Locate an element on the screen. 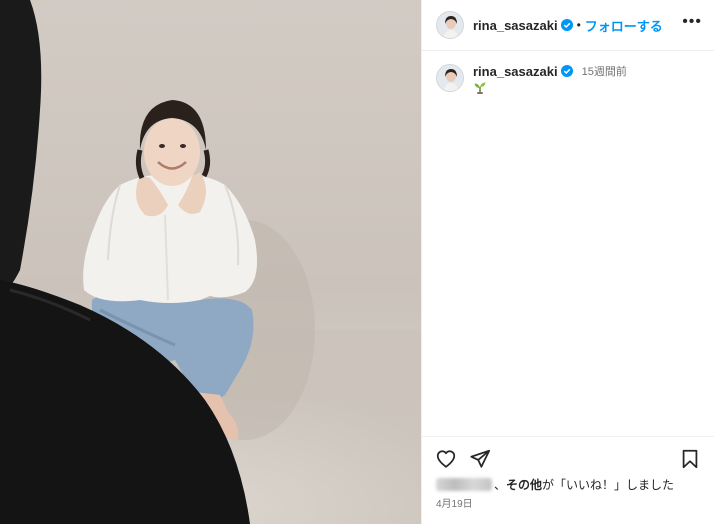  seedling-icon is located at coordinates (480, 88).